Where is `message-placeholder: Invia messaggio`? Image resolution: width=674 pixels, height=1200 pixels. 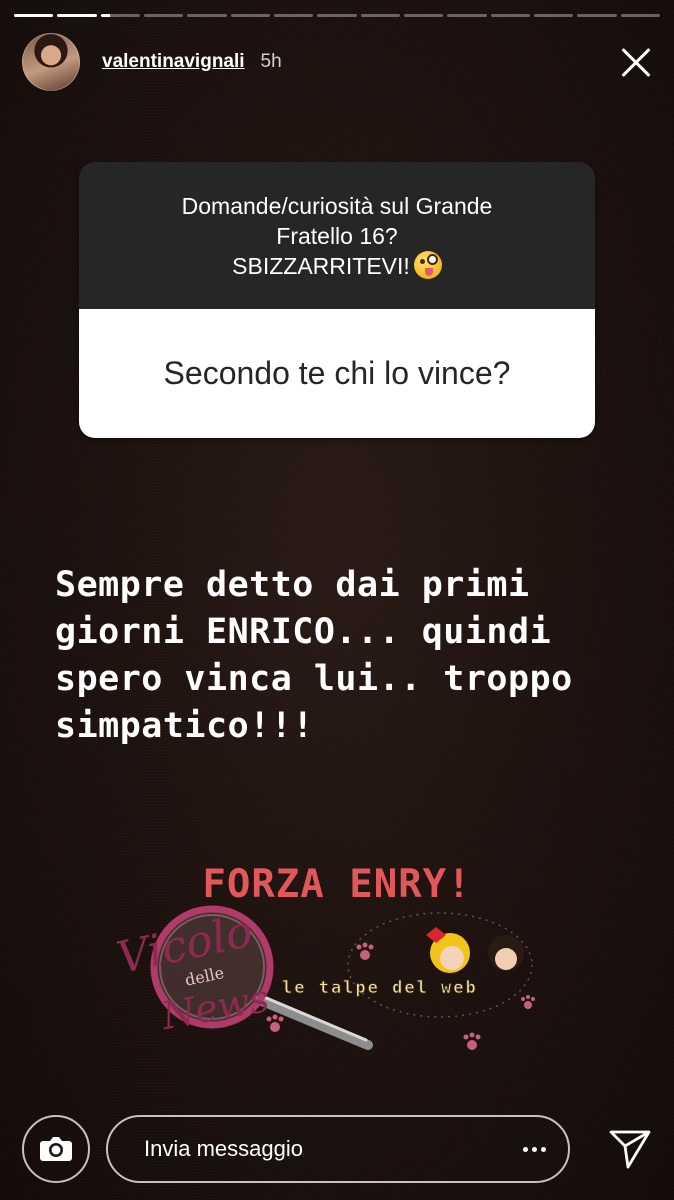 message-placeholder: Invia messaggio is located at coordinates (223, 1148).